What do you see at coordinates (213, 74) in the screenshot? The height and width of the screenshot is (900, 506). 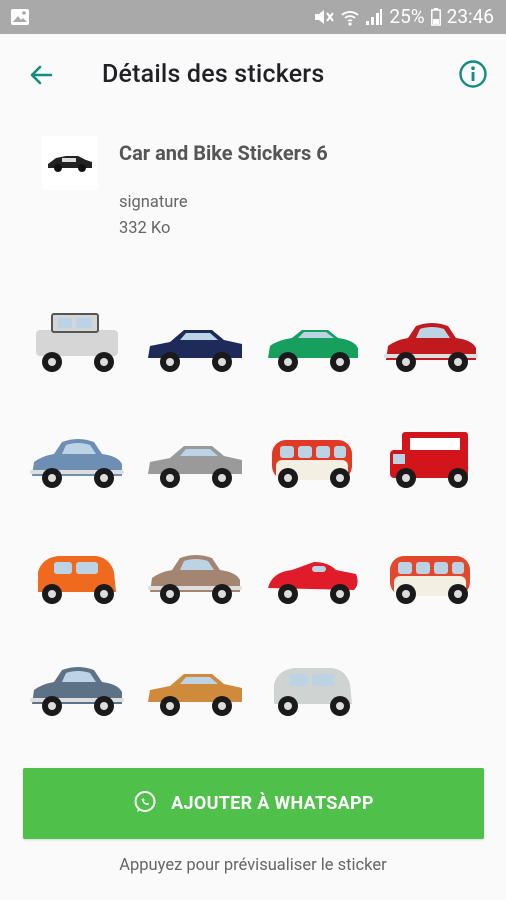 I see `page-title: Détails des stickers` at bounding box center [213, 74].